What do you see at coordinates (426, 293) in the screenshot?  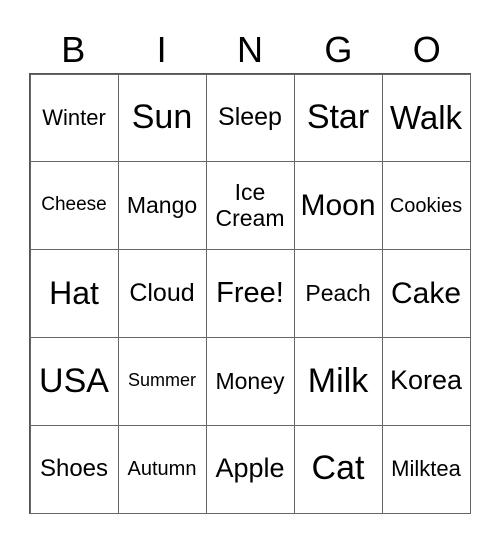 I see `bingo-cell: Cake` at bounding box center [426, 293].